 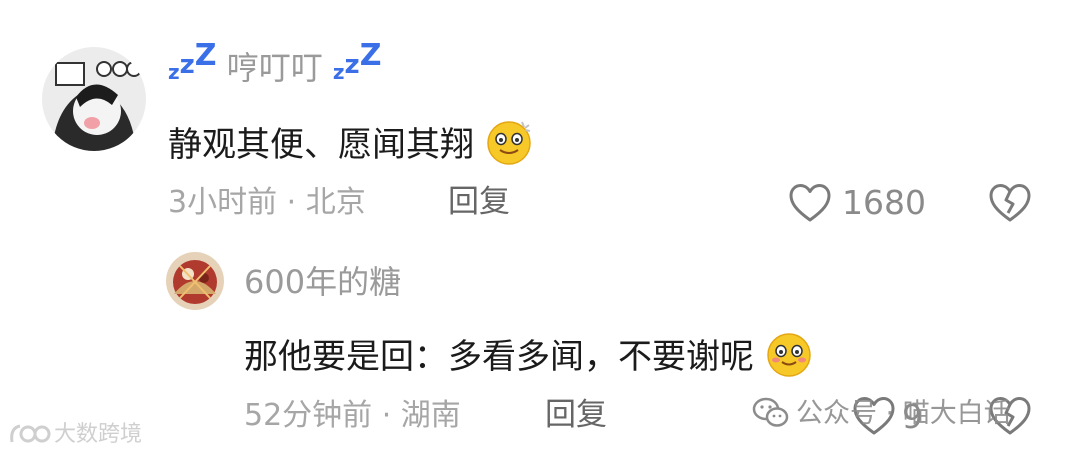 I want to click on watermark-account: 公众号 · 喵大白话, so click(x=903, y=413).